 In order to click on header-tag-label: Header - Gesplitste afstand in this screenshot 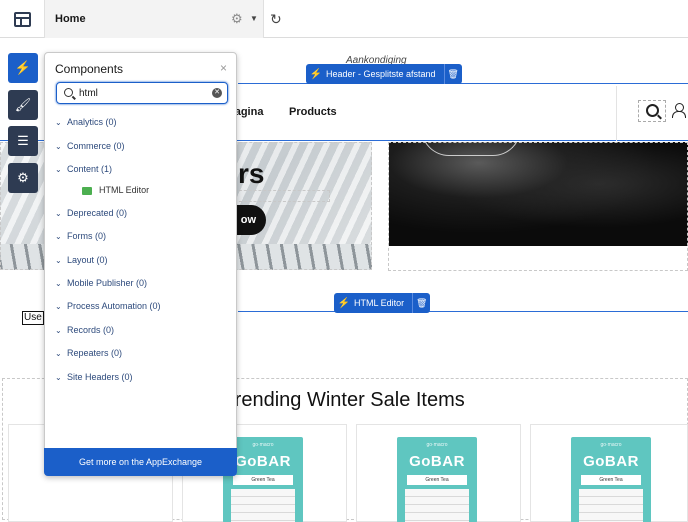, I will do `click(381, 74)`.